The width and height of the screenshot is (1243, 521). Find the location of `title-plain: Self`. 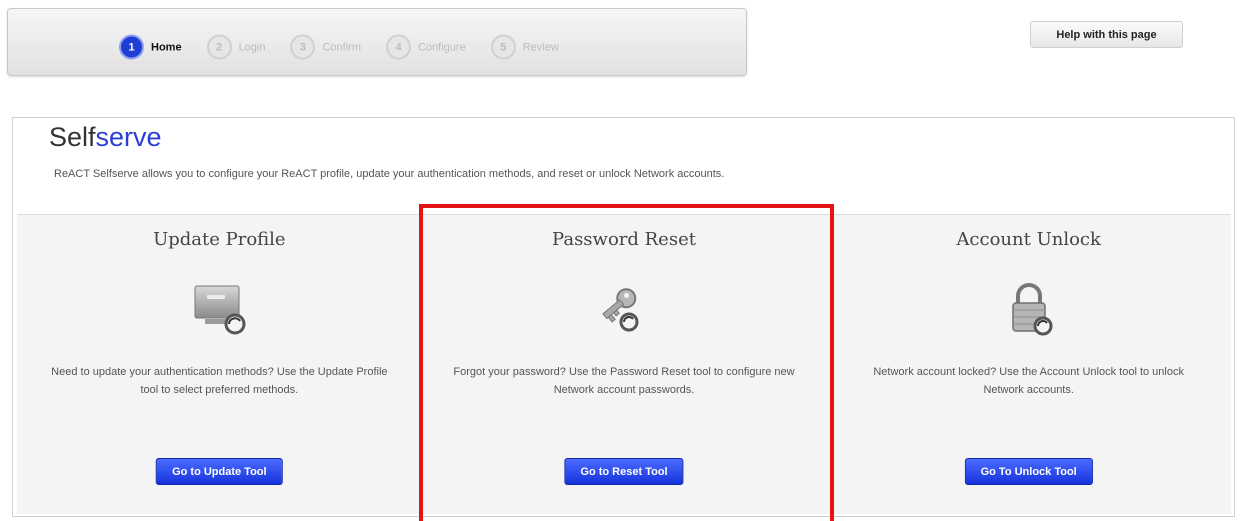

title-plain: Self is located at coordinates (72, 137).